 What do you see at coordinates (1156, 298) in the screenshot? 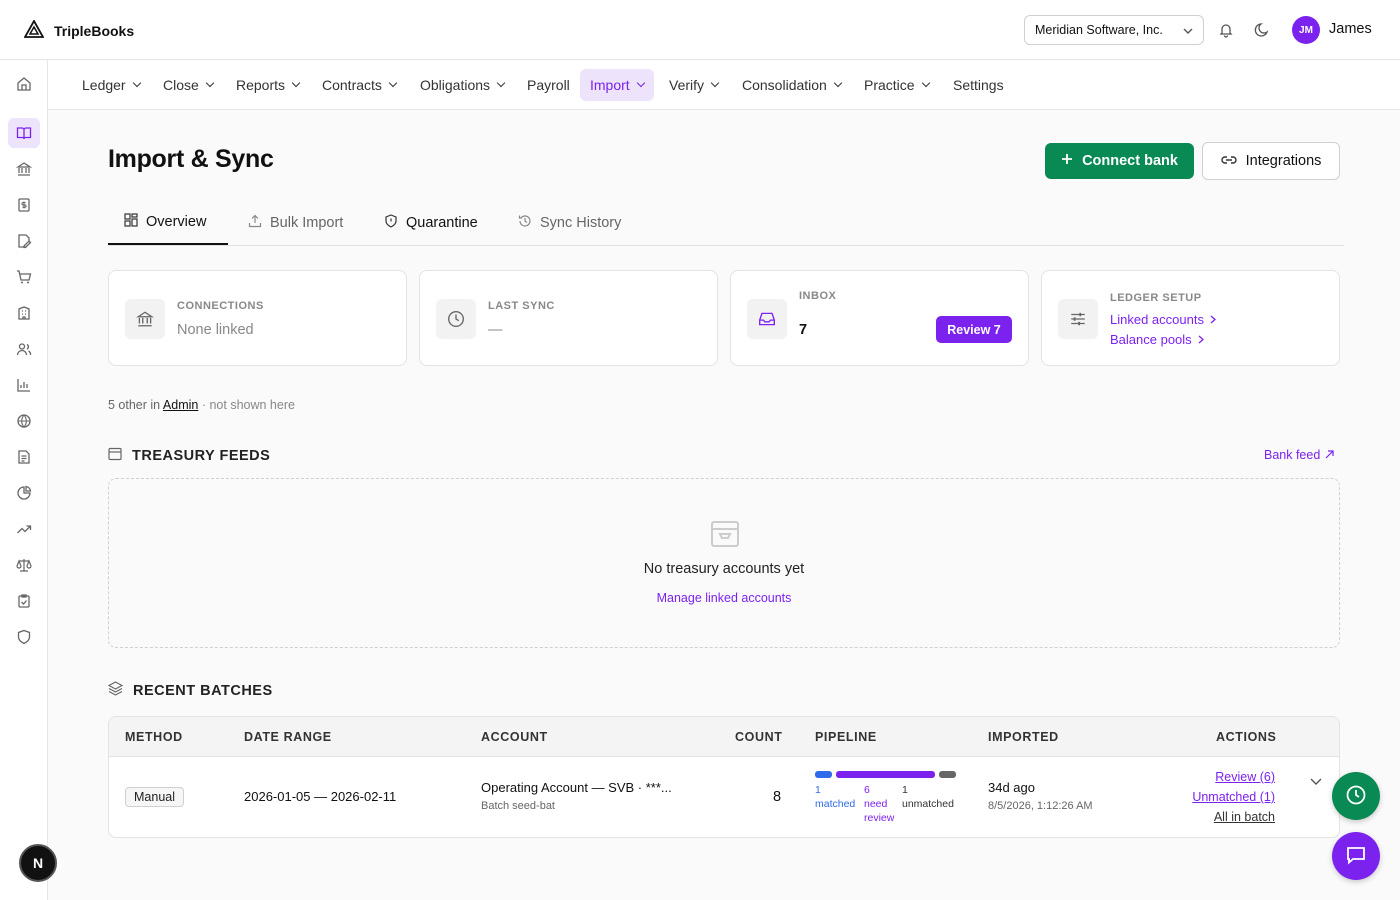
I see `card-label: LEDGER SETUP` at bounding box center [1156, 298].